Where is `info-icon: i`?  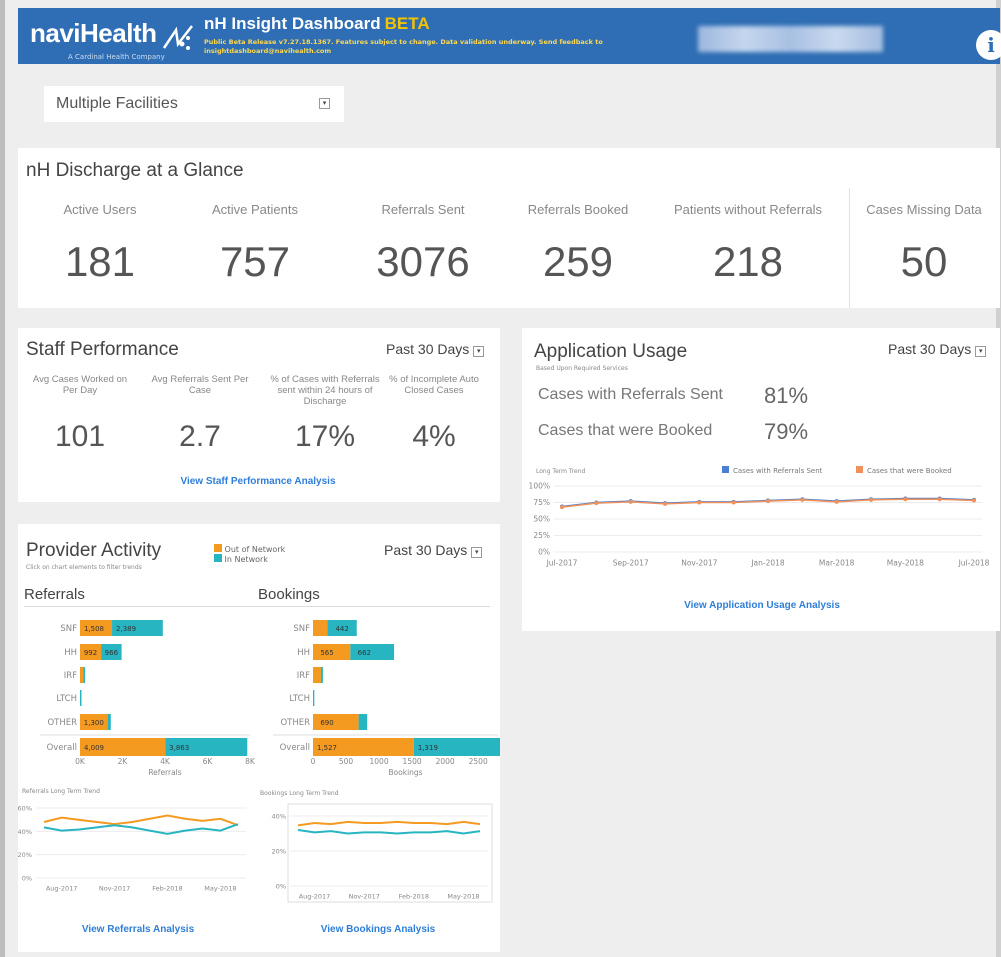 info-icon: i is located at coordinates (988, 45).